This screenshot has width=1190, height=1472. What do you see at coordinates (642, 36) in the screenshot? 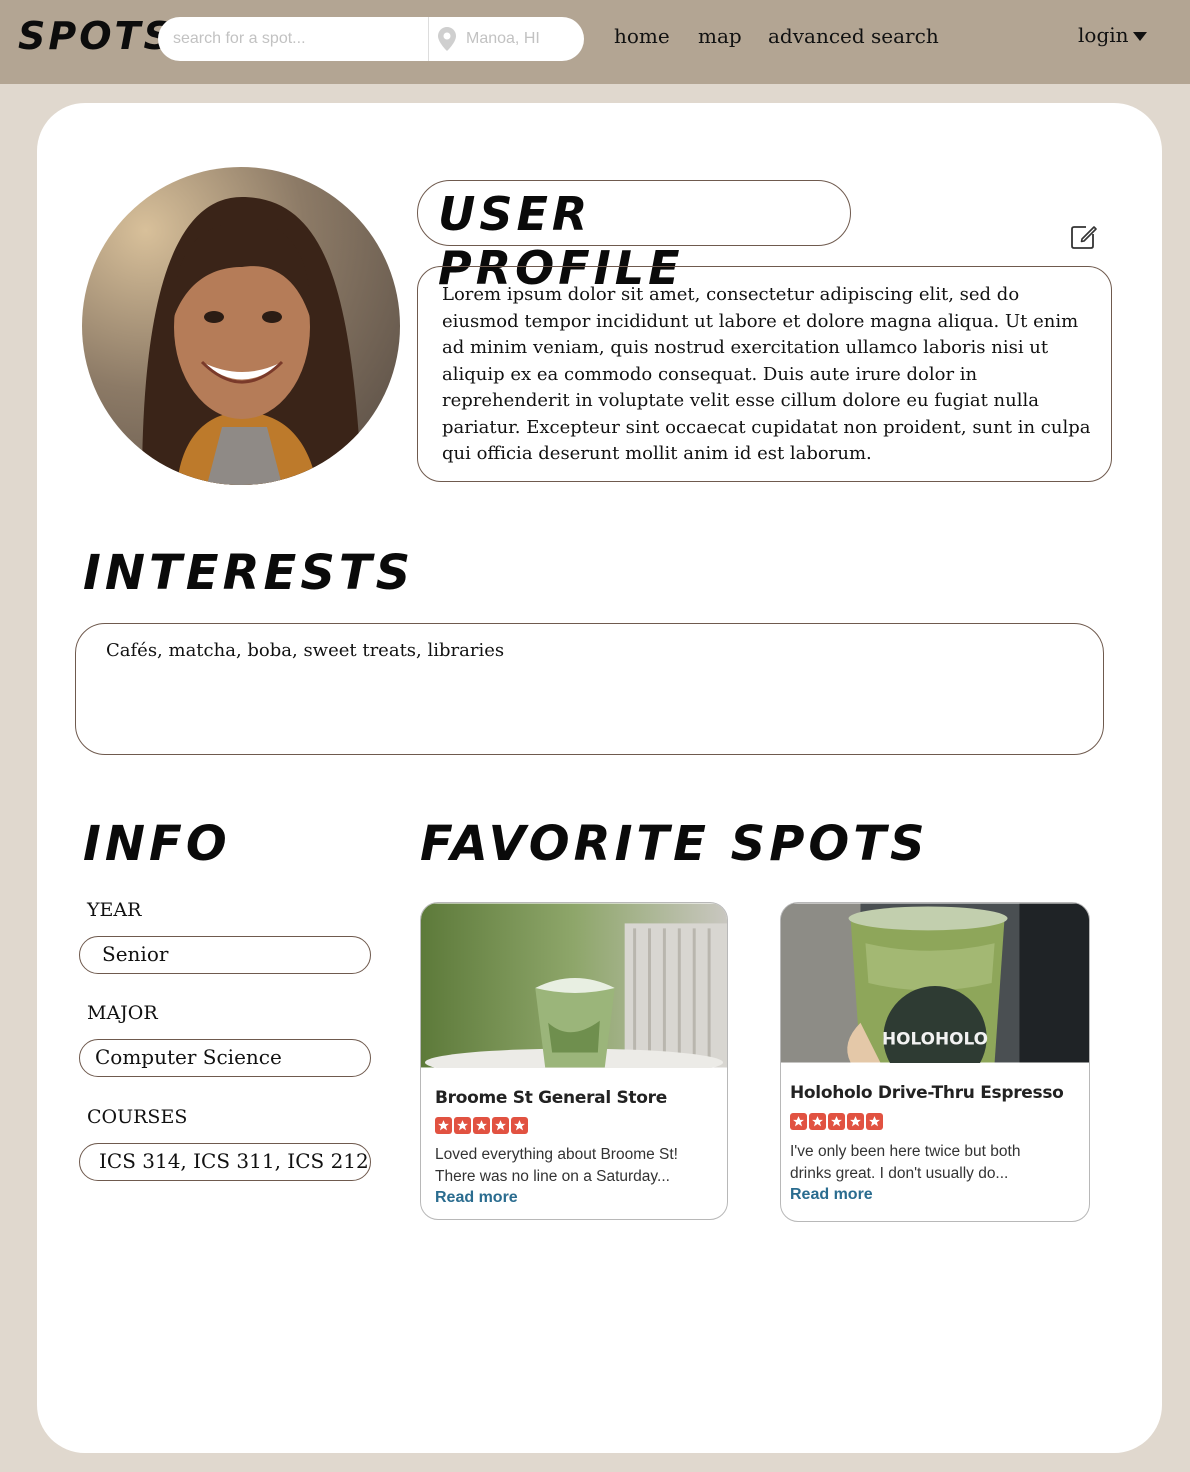
I see `nav-home: home` at bounding box center [642, 36].